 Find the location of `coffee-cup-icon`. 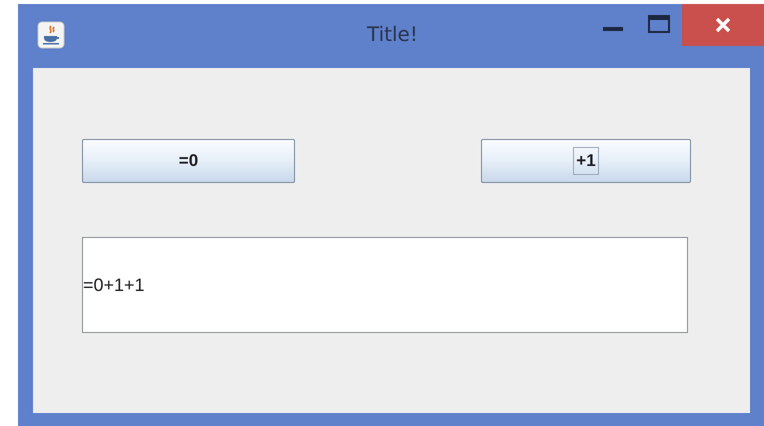

coffee-cup-icon is located at coordinates (51, 35).